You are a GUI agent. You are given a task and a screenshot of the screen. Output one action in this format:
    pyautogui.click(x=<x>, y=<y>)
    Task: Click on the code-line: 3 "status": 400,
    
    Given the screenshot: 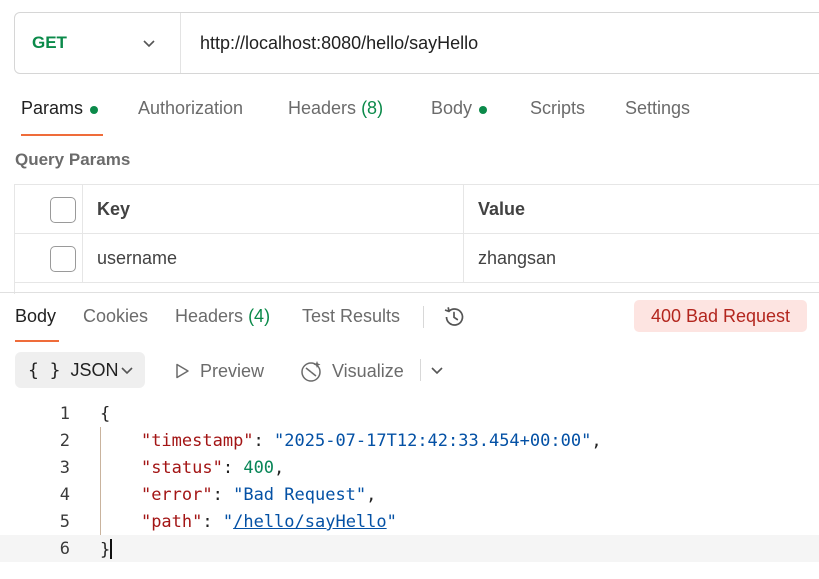 What is the action you would take?
    pyautogui.click(x=409, y=467)
    